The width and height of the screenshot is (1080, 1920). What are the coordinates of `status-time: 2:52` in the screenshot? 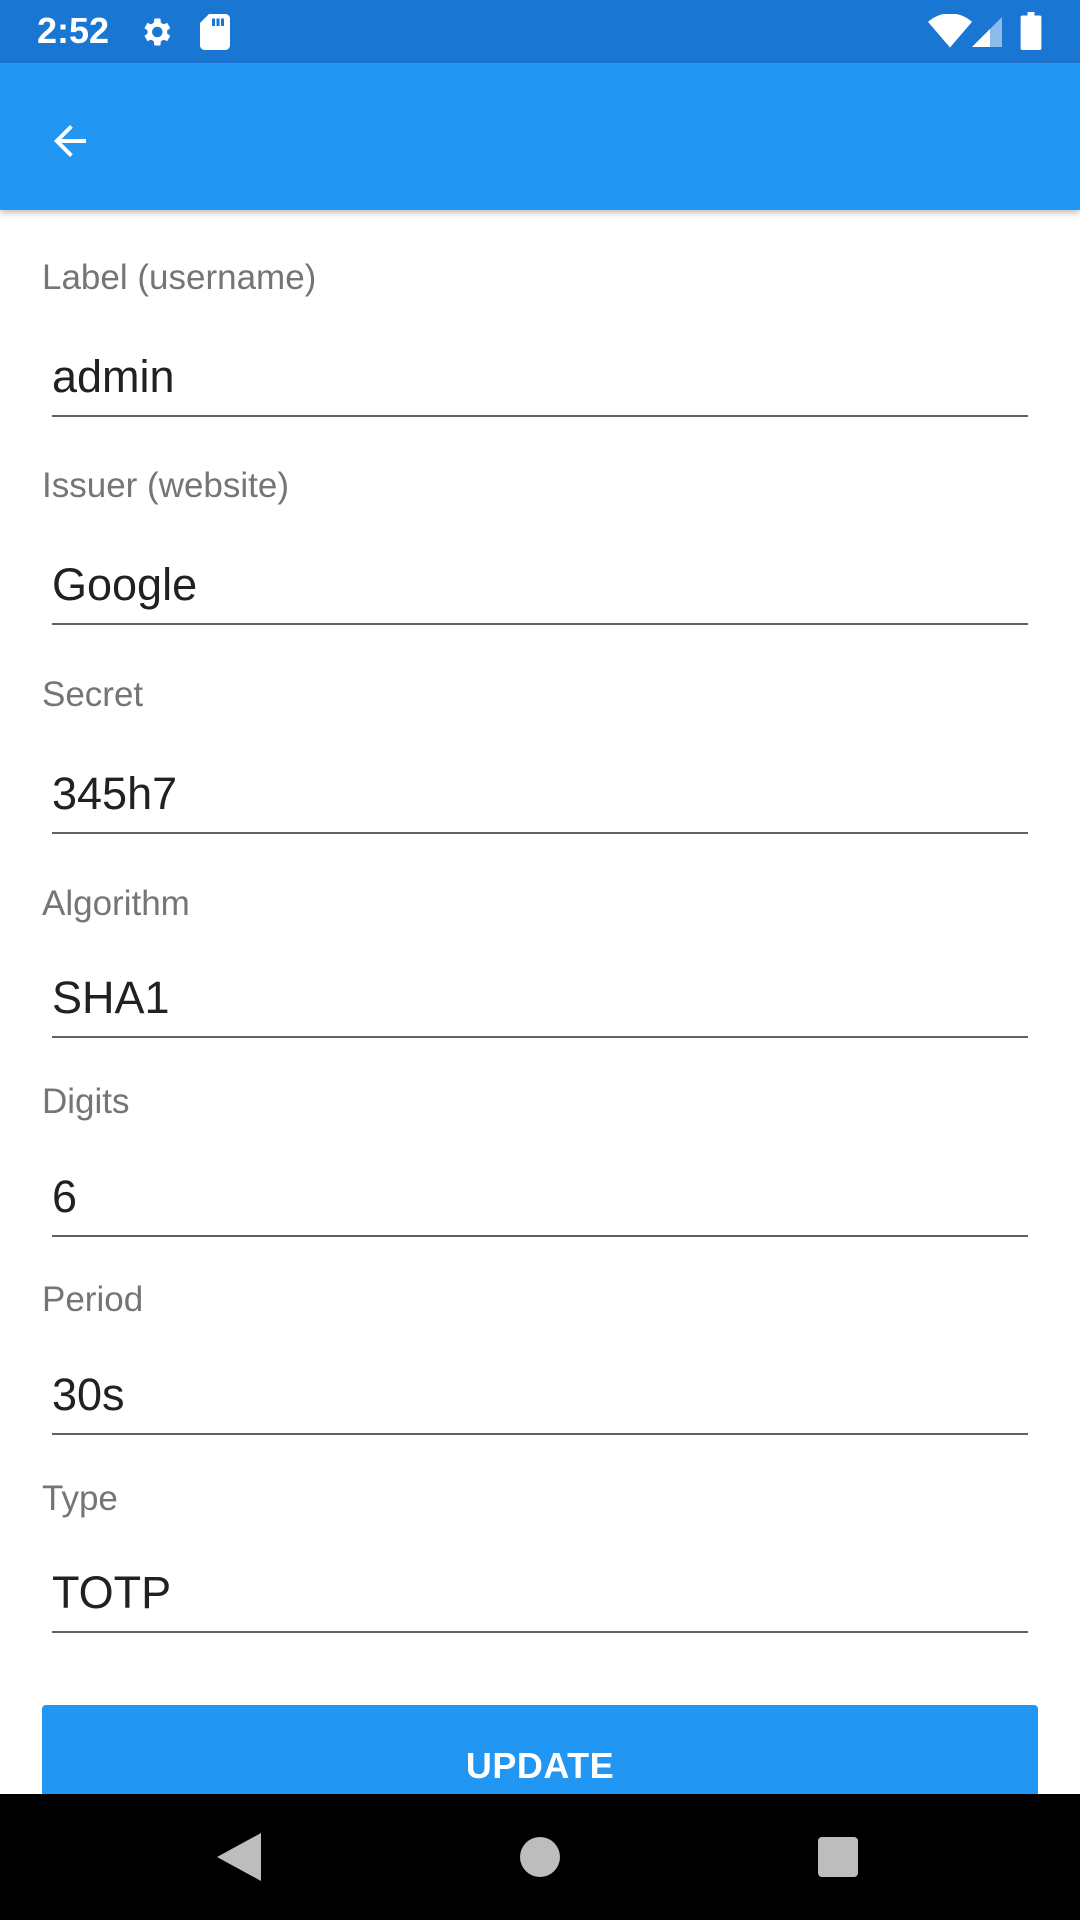 It's located at (73, 30).